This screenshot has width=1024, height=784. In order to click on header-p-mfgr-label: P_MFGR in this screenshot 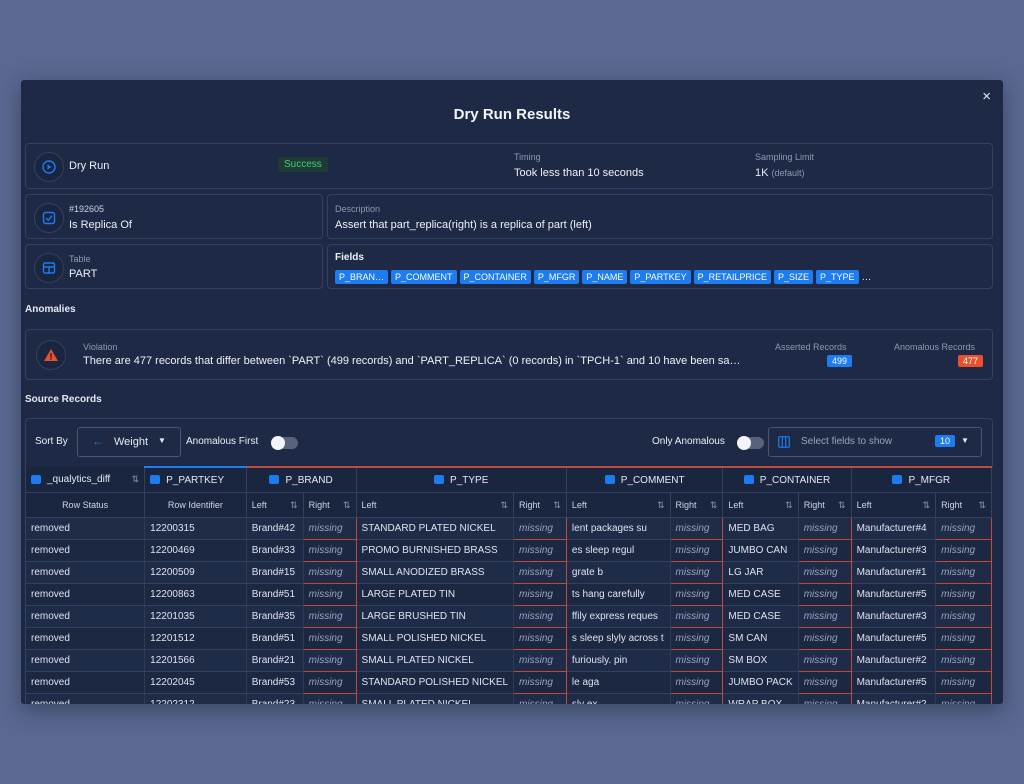, I will do `click(929, 480)`.